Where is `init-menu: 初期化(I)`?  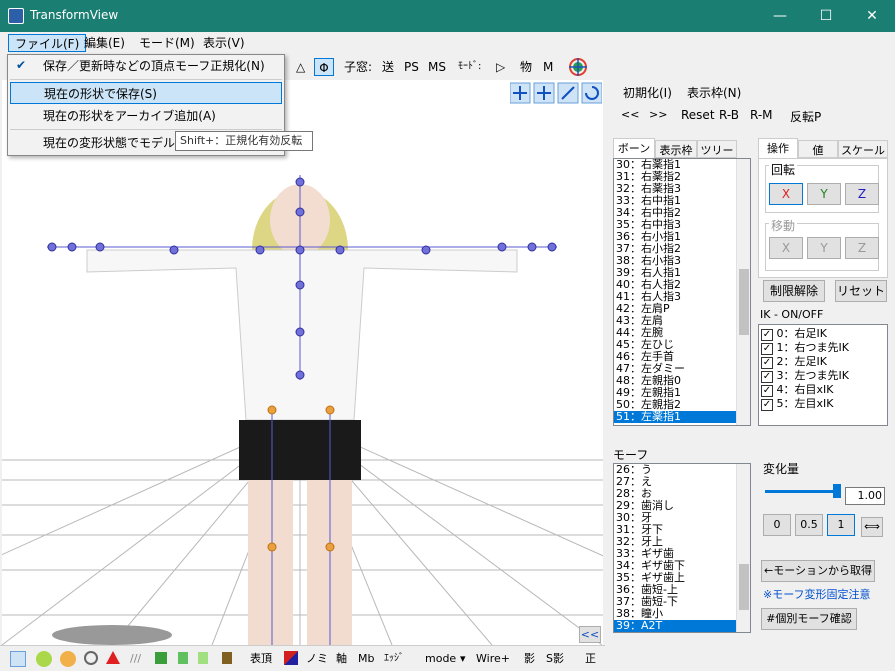 init-menu: 初期化(I) is located at coordinates (647, 92).